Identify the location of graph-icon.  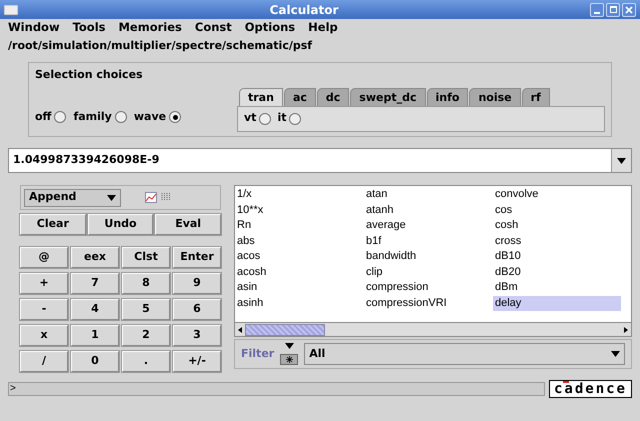
(151, 197).